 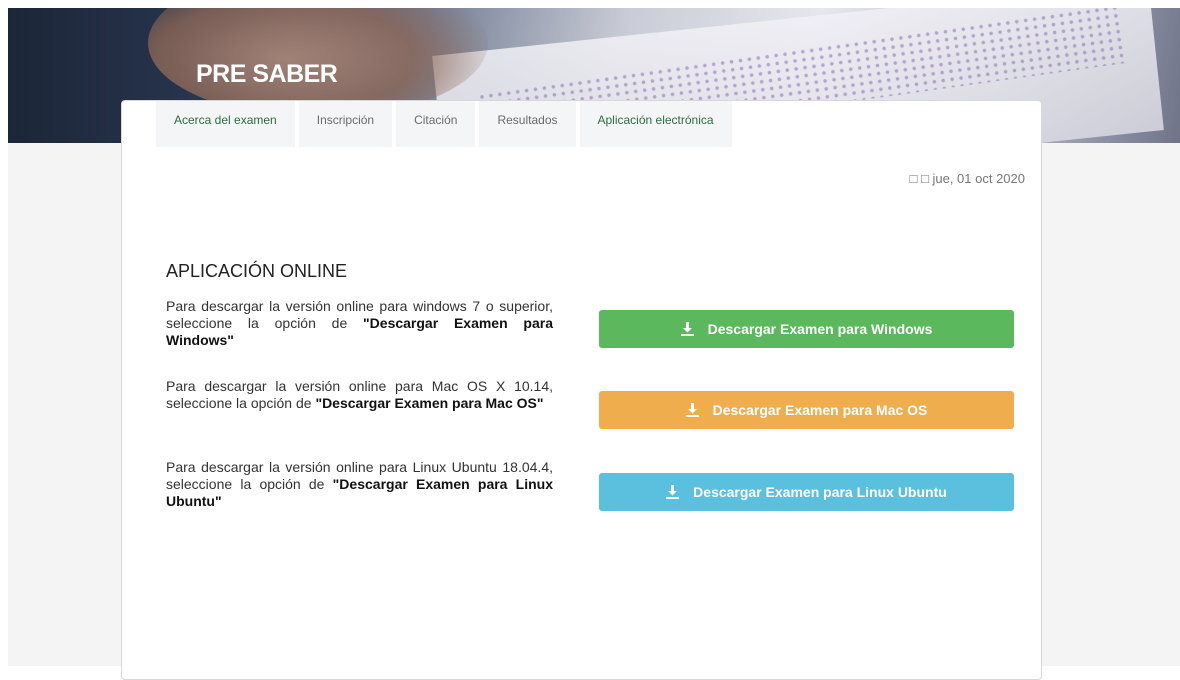 I want to click on date-label: □ □ jue, 01 oct 2020, so click(x=967, y=178).